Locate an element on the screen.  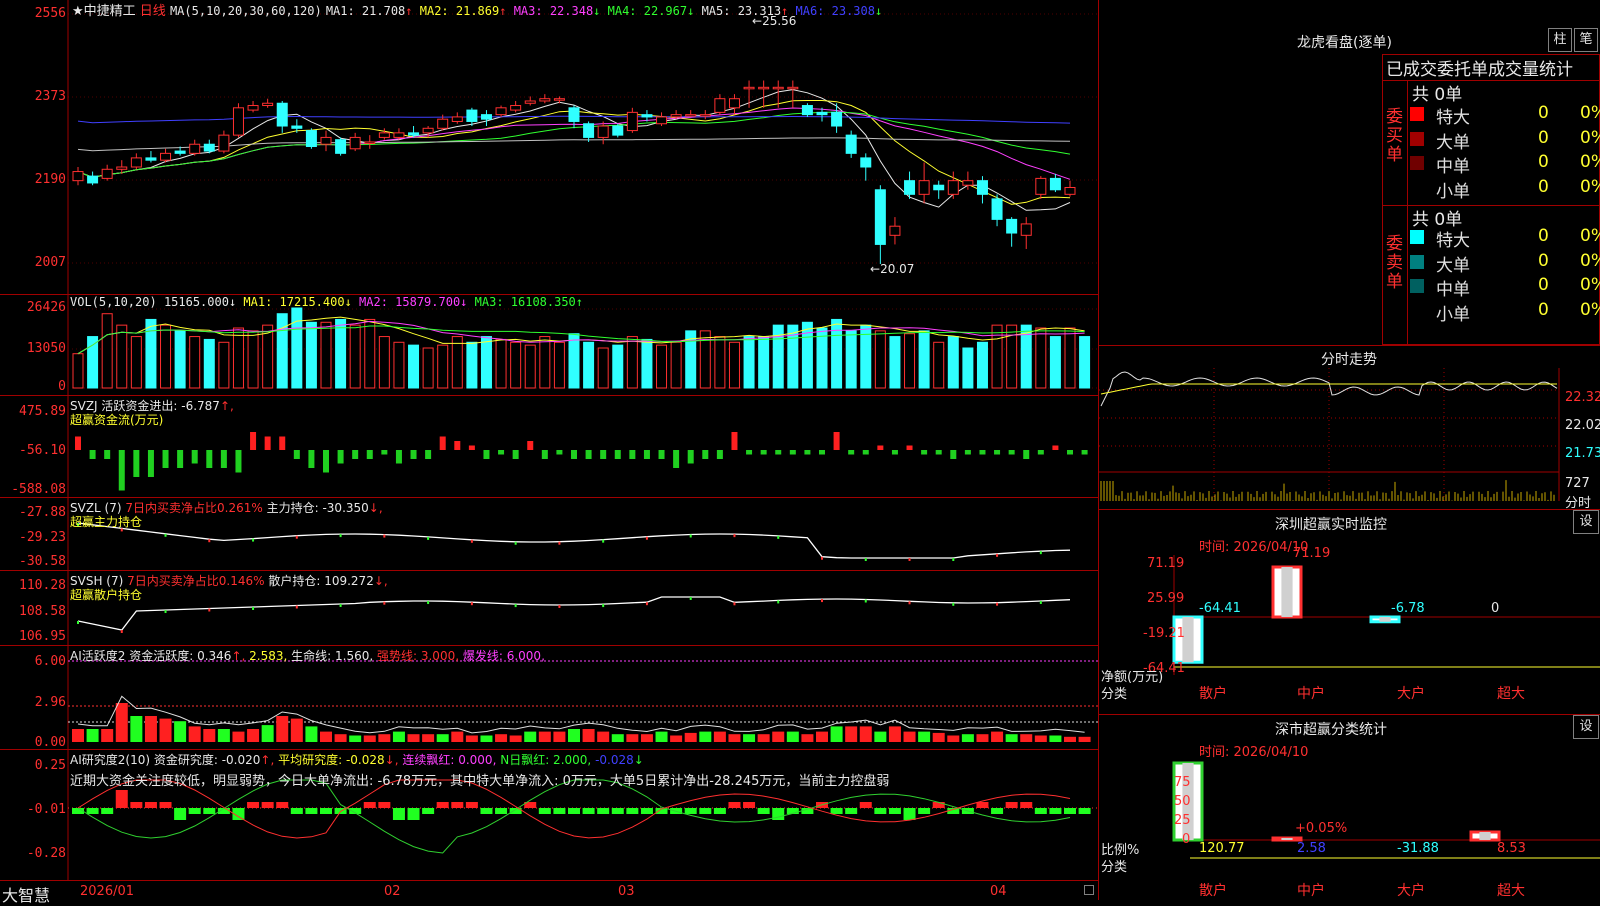
lock-icon is located at coordinates (1089, 890).